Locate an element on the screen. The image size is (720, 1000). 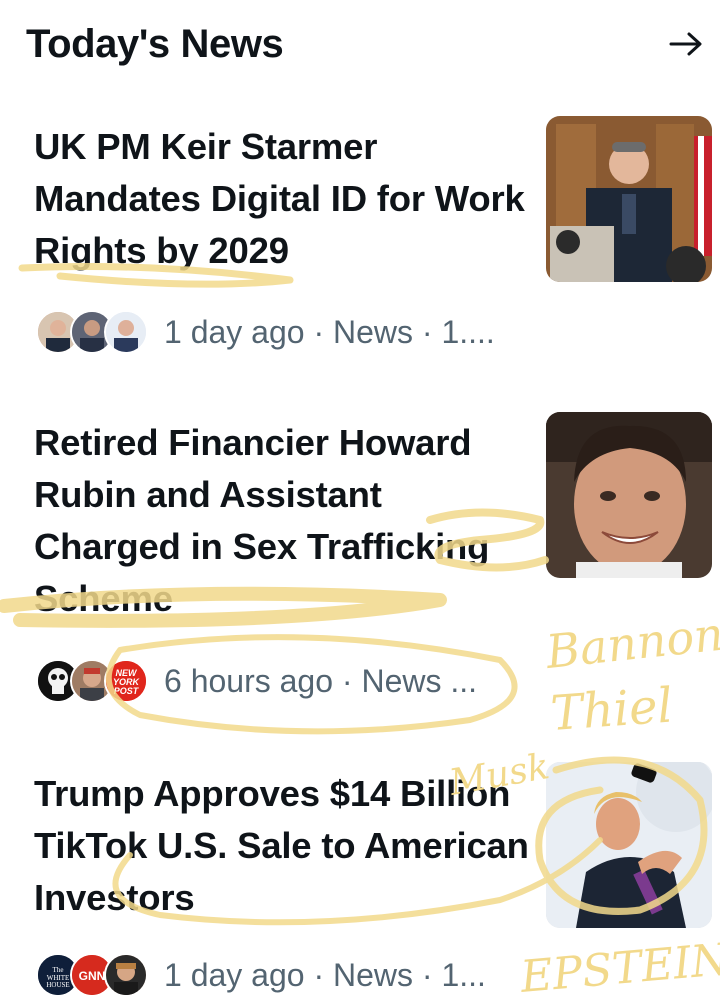
svg-text: HOUSE is located at coordinates (57, 985).